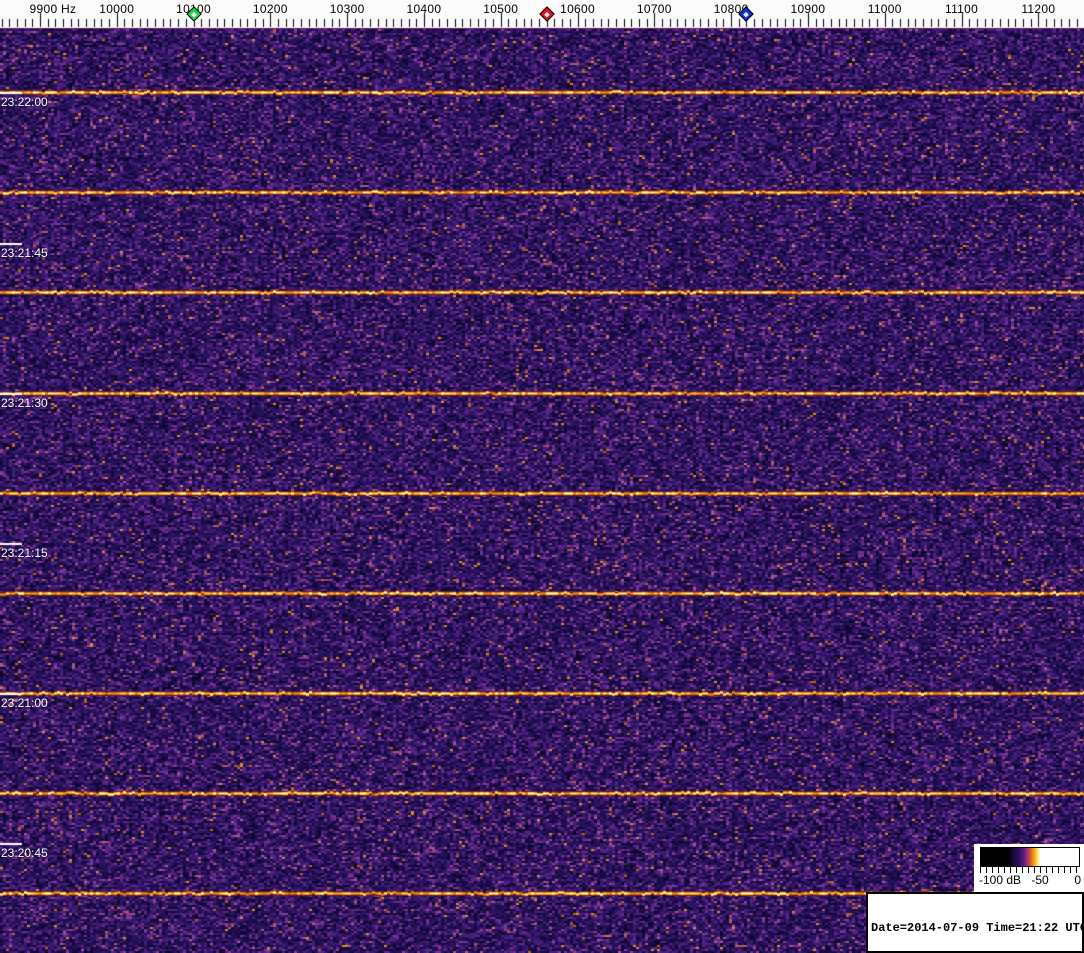 Image resolution: width=1084 pixels, height=953 pixels. Describe the element at coordinates (117, 9) in the screenshot. I see `freq-tick-label: 10000` at that location.